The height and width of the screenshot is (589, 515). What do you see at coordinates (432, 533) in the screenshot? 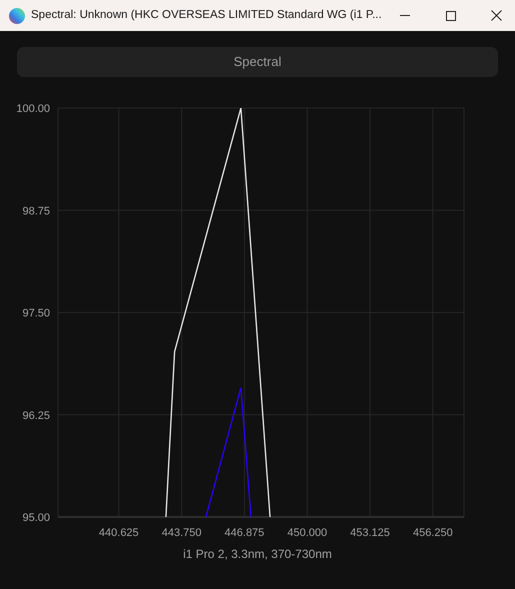
I see `x-tick-label: 456.250` at bounding box center [432, 533].